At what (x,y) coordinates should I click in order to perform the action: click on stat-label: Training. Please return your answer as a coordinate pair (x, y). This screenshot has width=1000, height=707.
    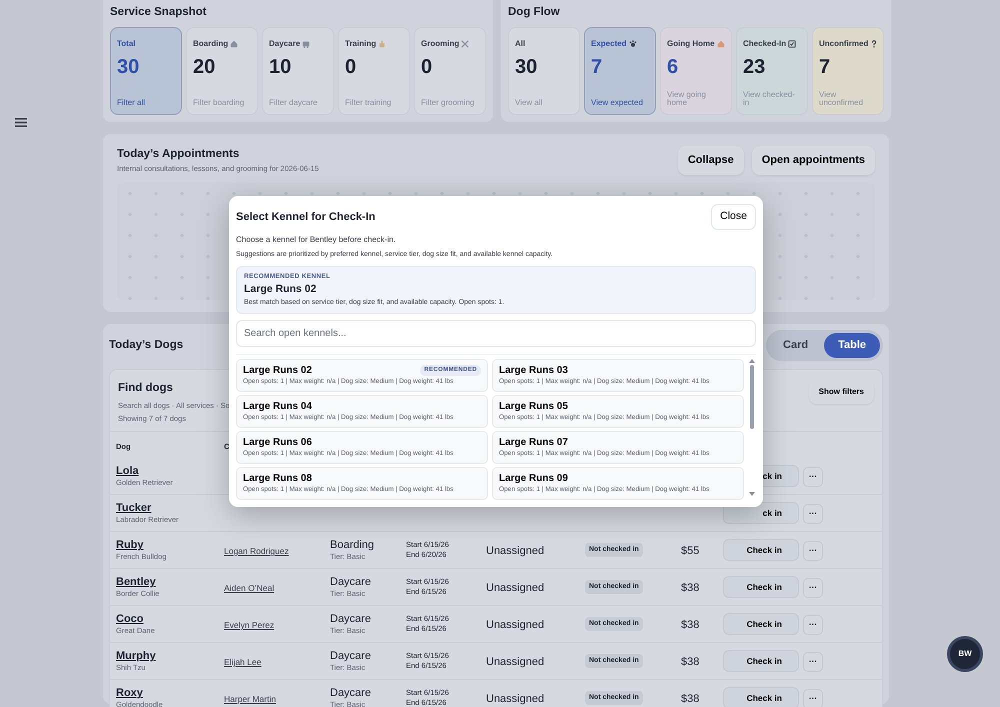
    Looking at the image, I should click on (360, 44).